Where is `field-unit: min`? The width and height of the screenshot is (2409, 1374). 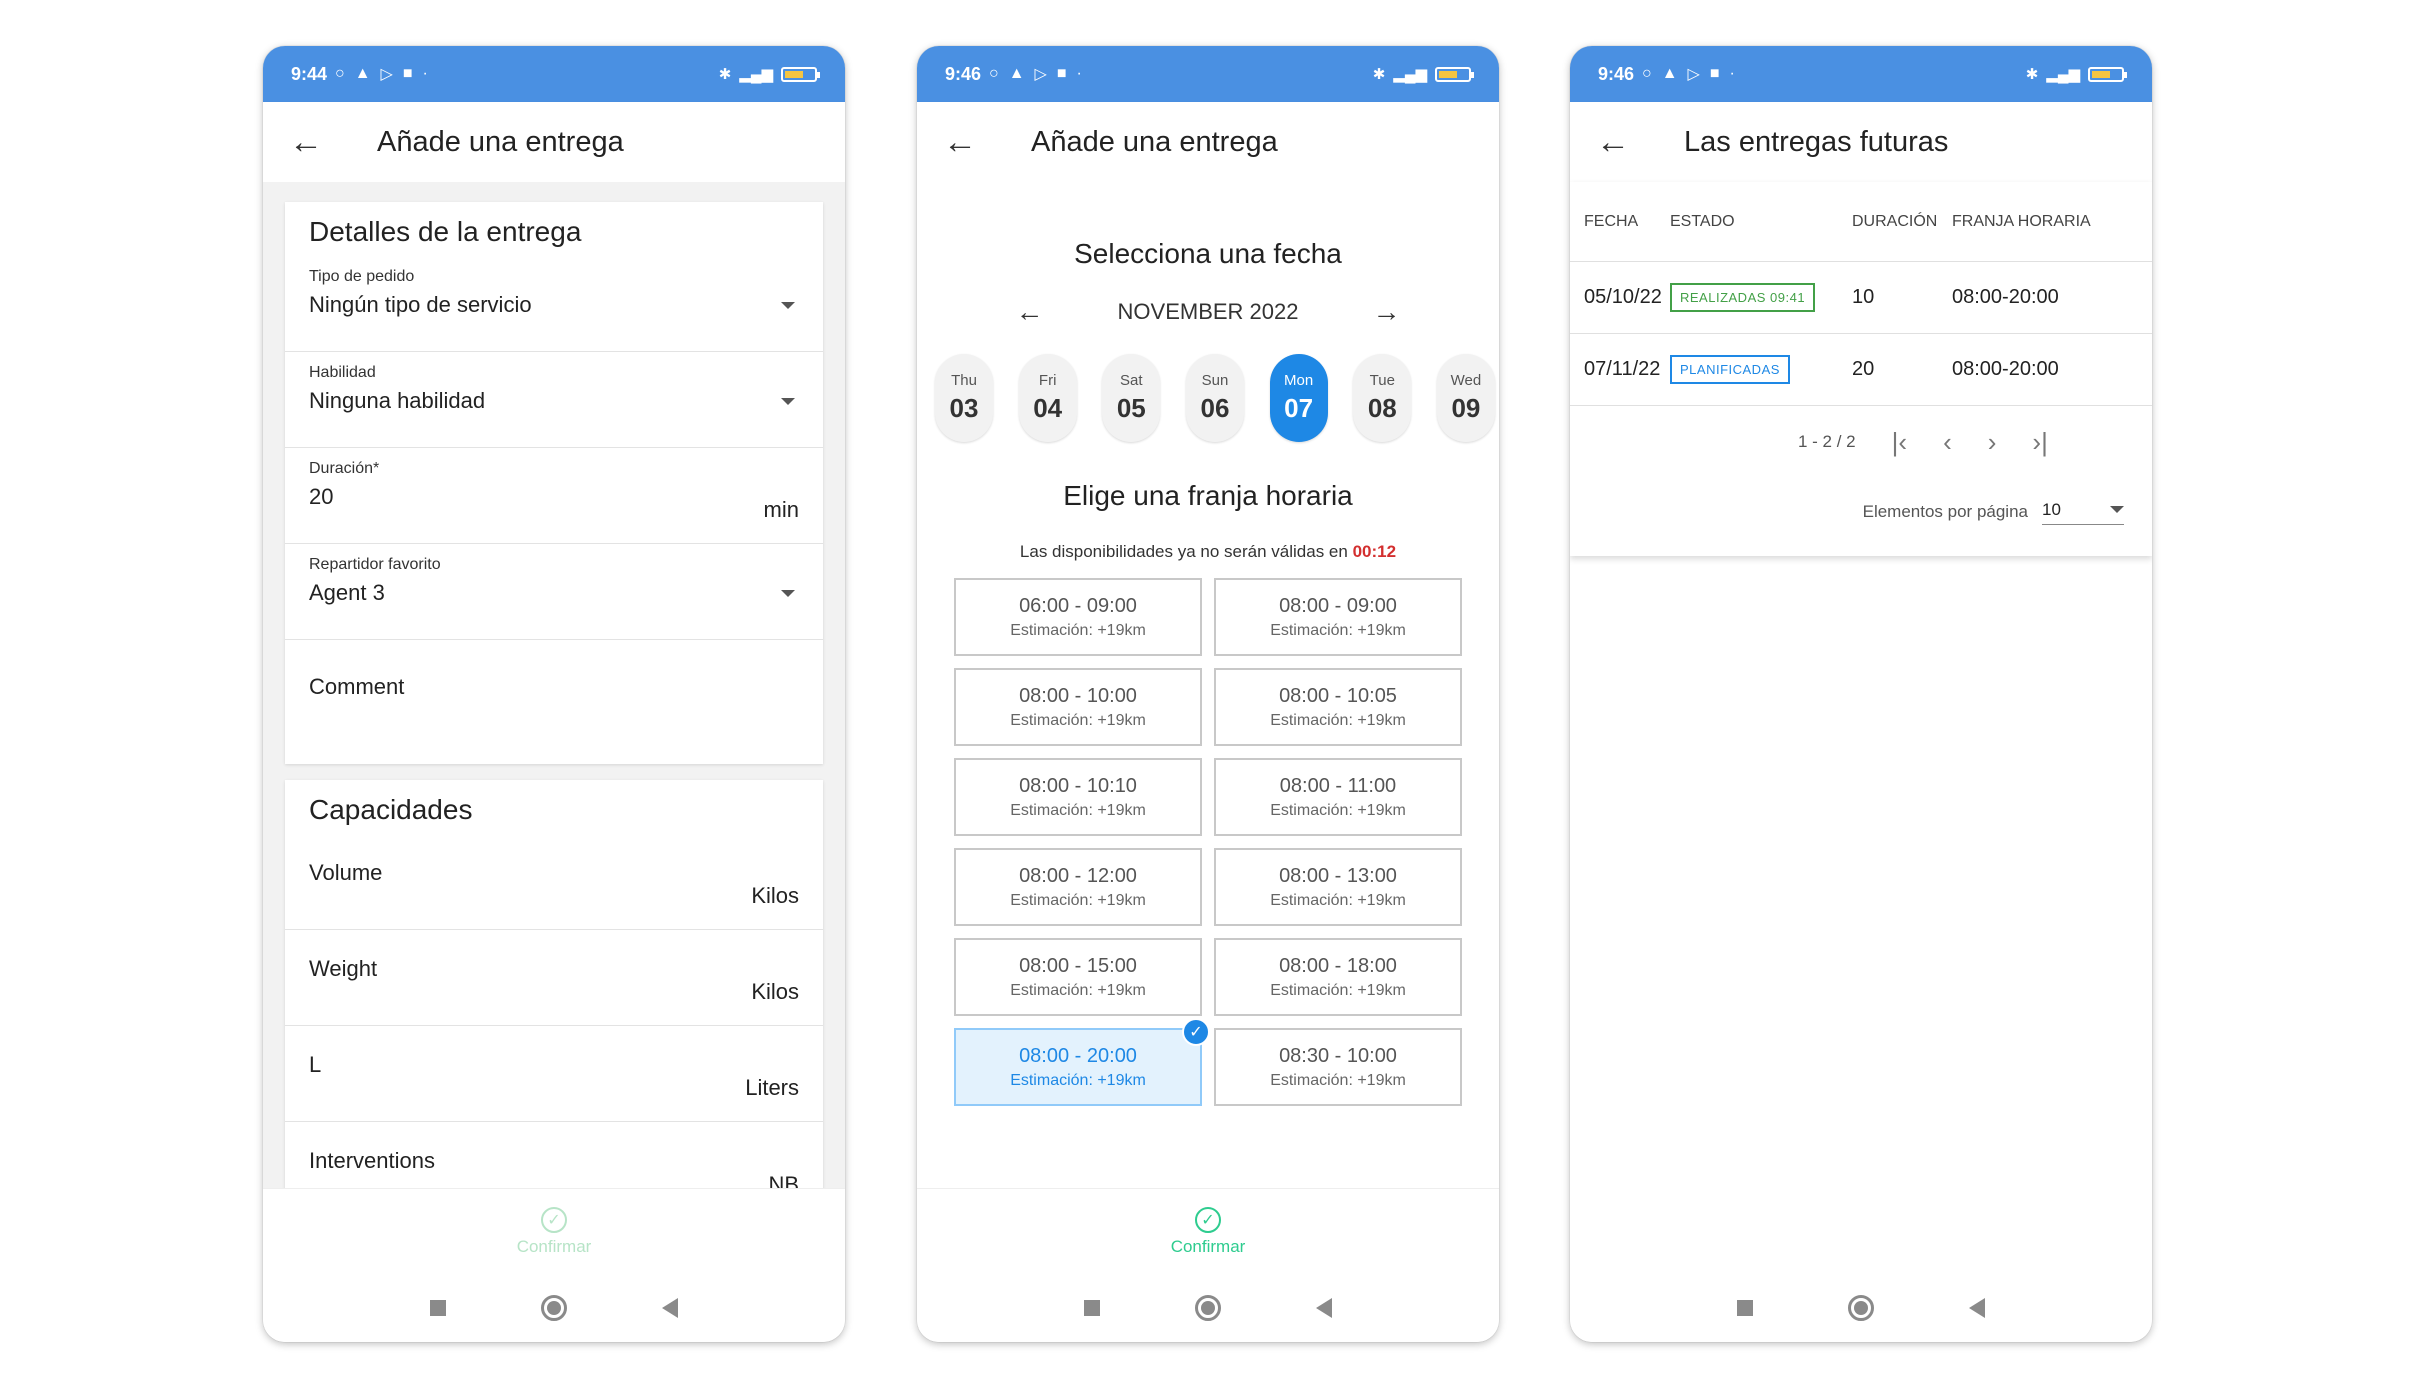 field-unit: min is located at coordinates (781, 509).